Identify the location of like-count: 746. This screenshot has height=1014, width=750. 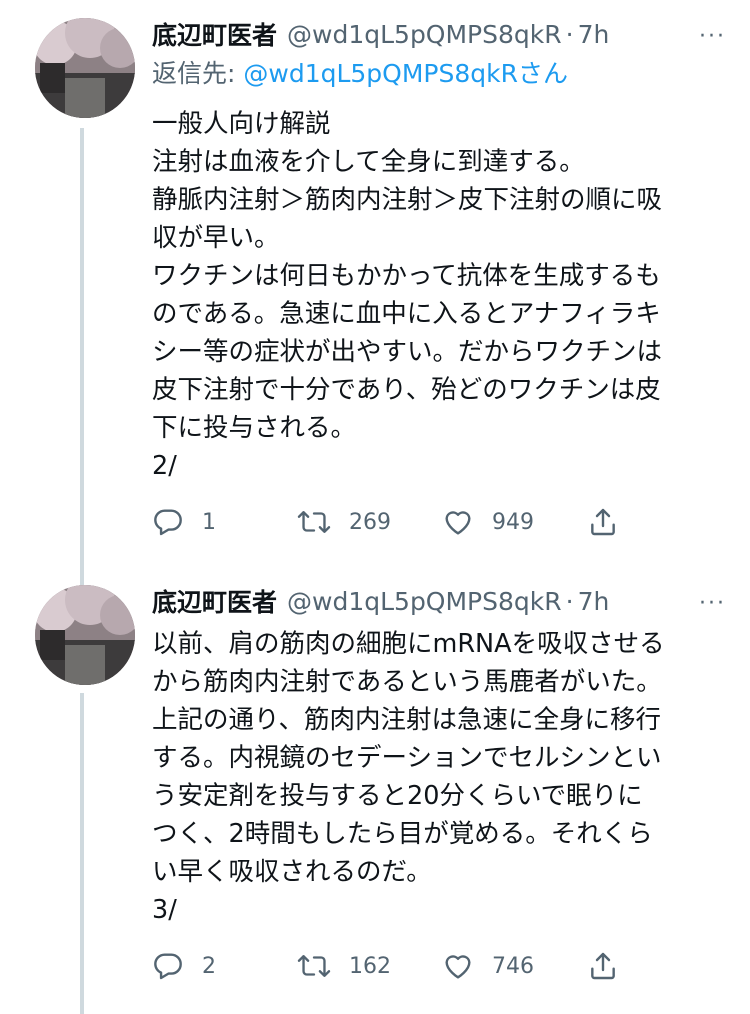
(513, 966).